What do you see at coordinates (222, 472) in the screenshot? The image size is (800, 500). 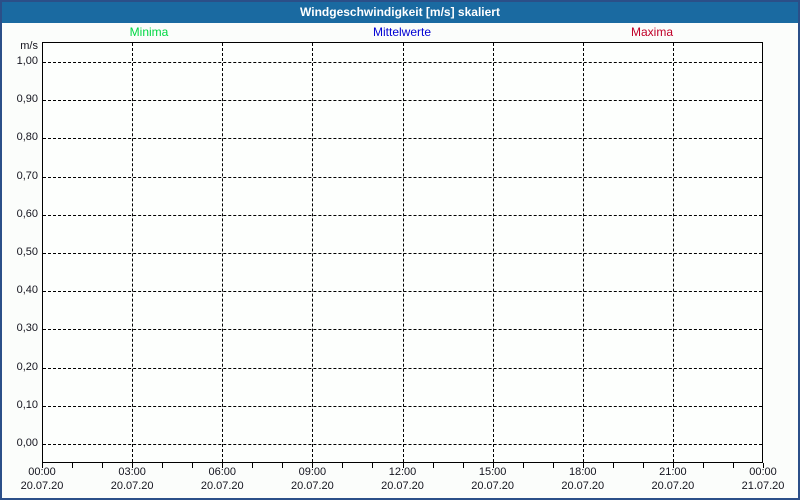 I see `x-tick-time-label: 06:00` at bounding box center [222, 472].